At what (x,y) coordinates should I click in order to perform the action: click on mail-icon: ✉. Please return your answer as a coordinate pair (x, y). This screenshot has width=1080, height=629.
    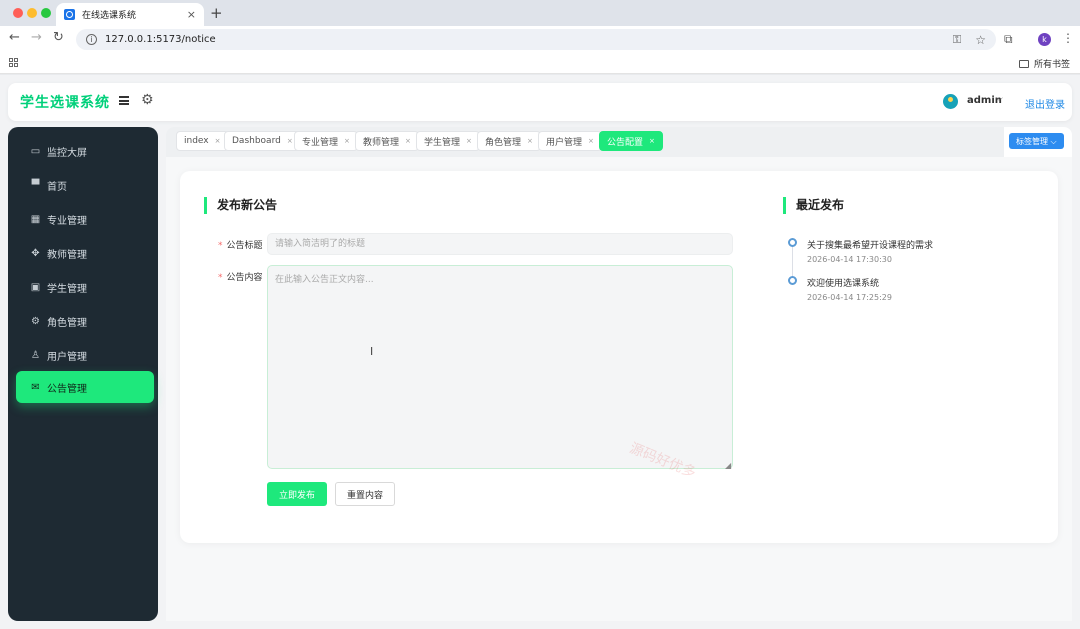
    Looking at the image, I should click on (35, 387).